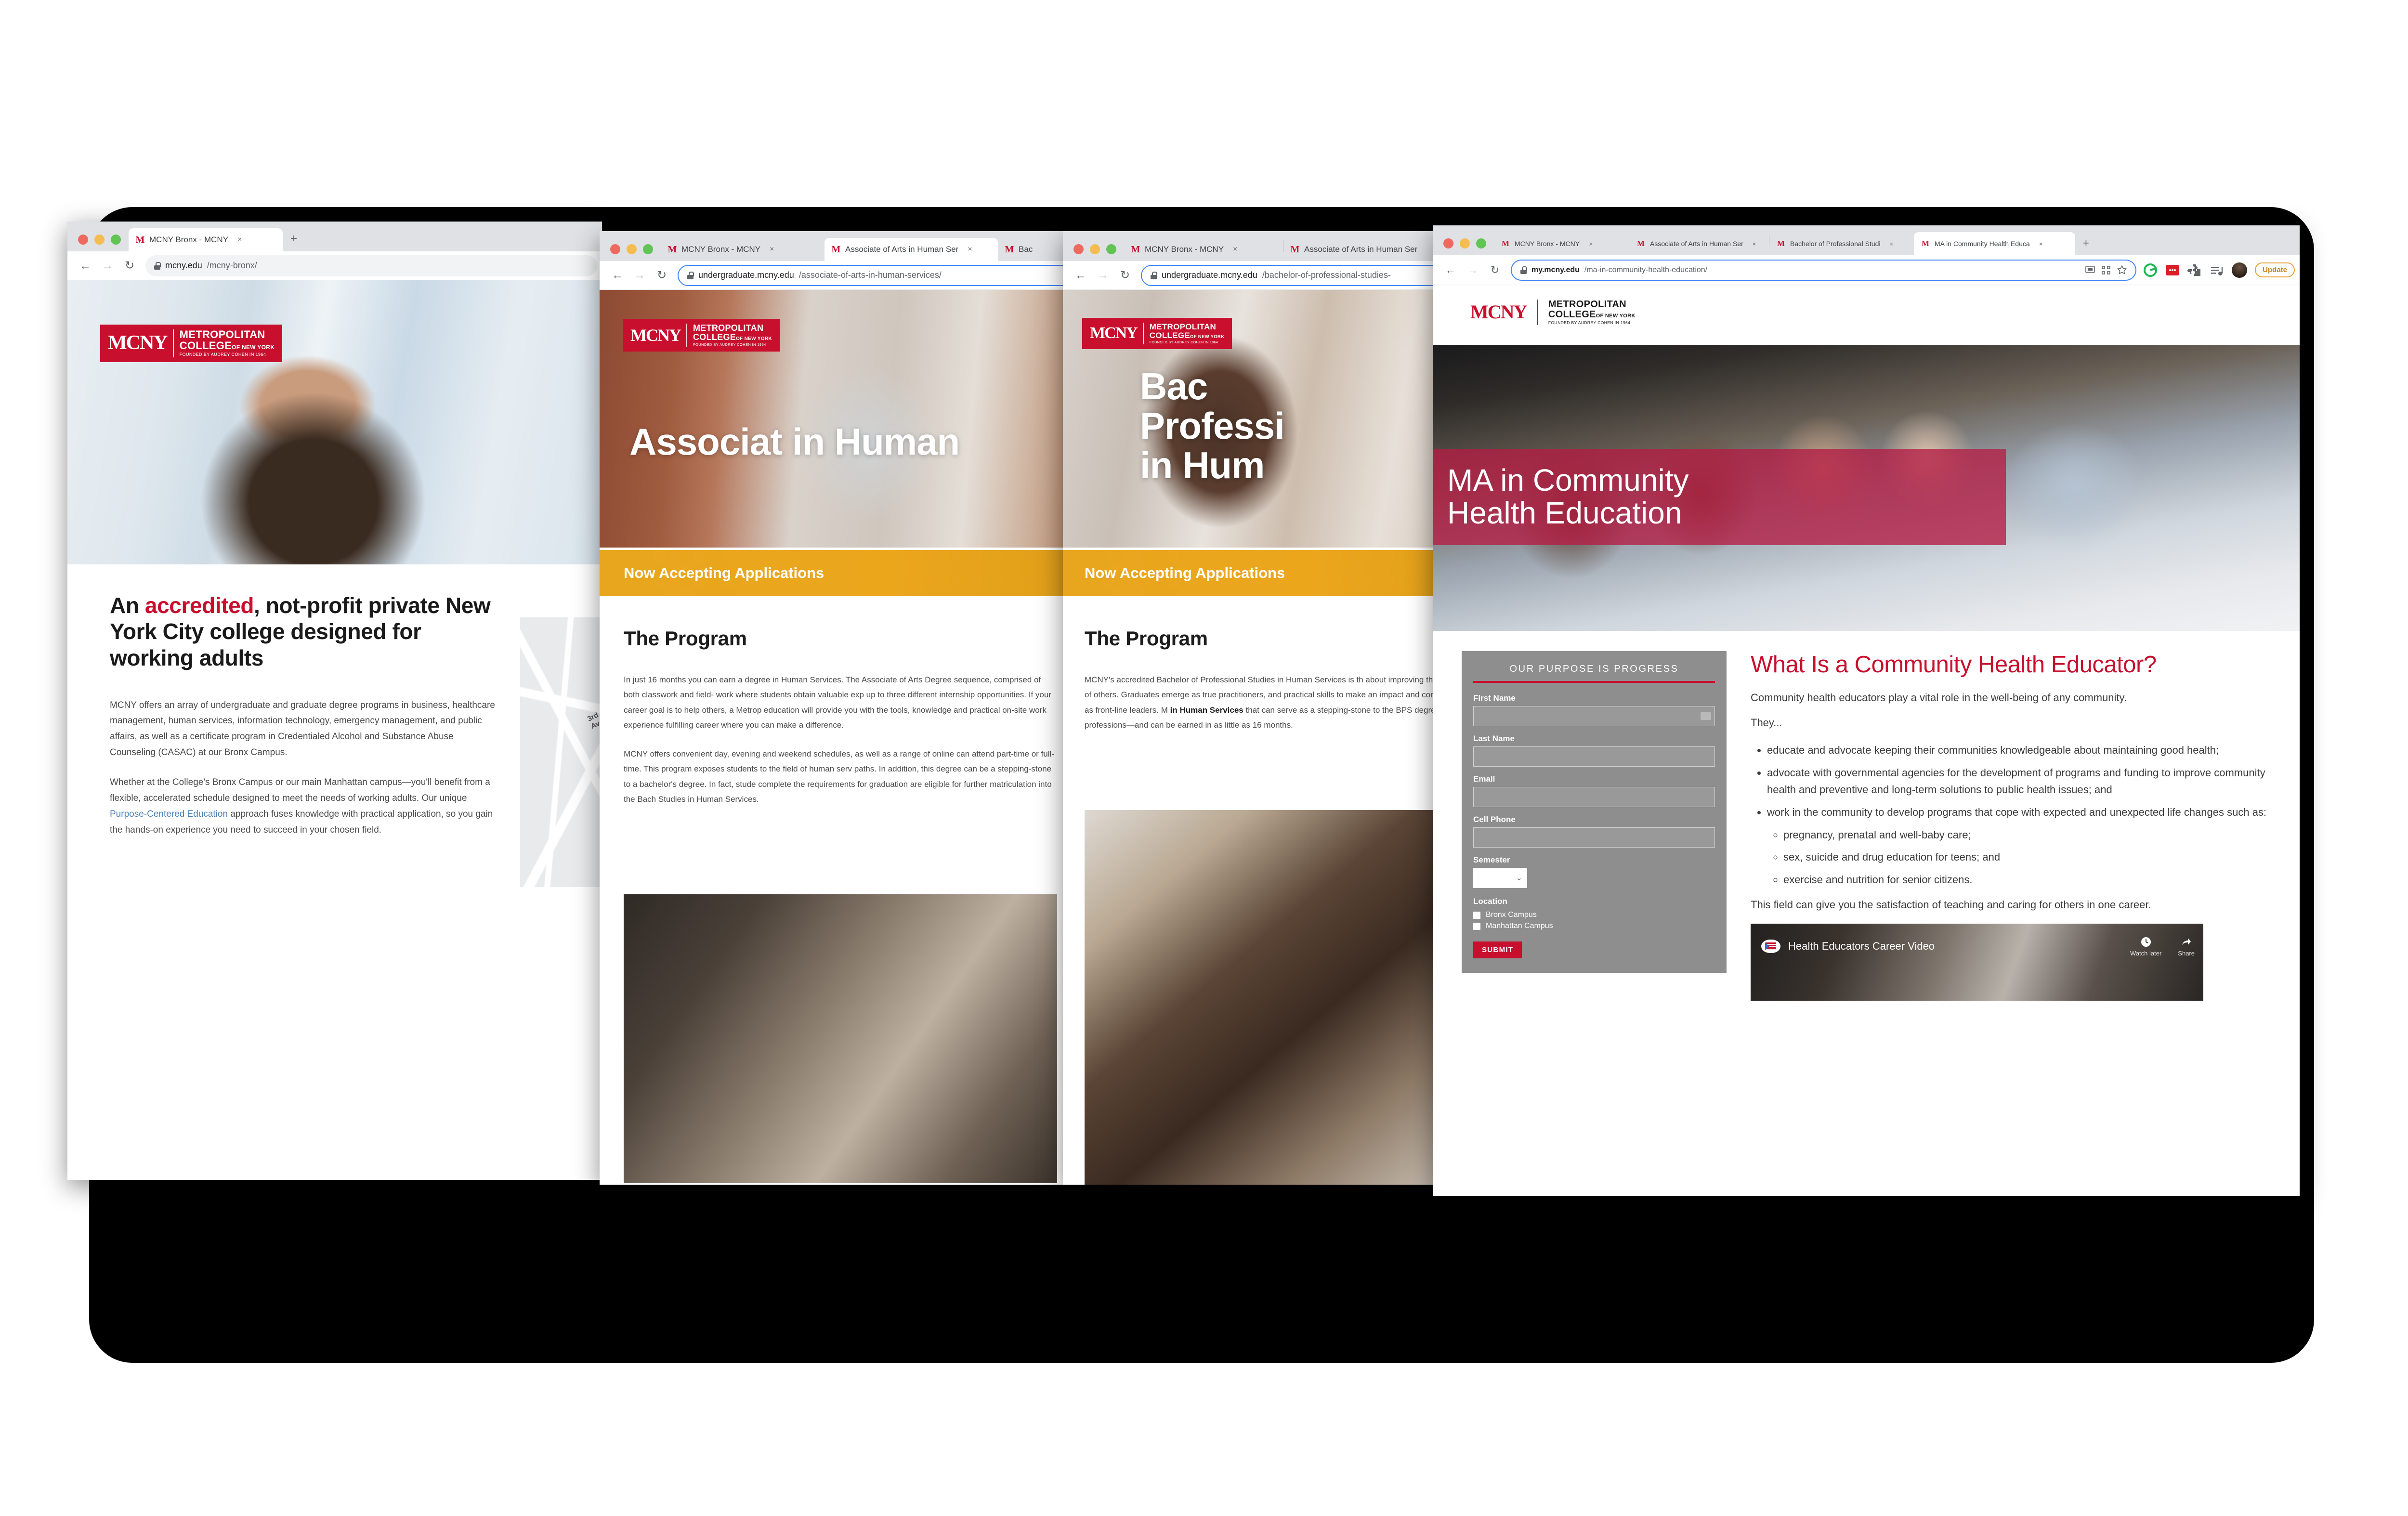 This screenshot has width=2408, height=1516. Describe the element at coordinates (1594, 757) in the screenshot. I see `last-name-input` at that location.